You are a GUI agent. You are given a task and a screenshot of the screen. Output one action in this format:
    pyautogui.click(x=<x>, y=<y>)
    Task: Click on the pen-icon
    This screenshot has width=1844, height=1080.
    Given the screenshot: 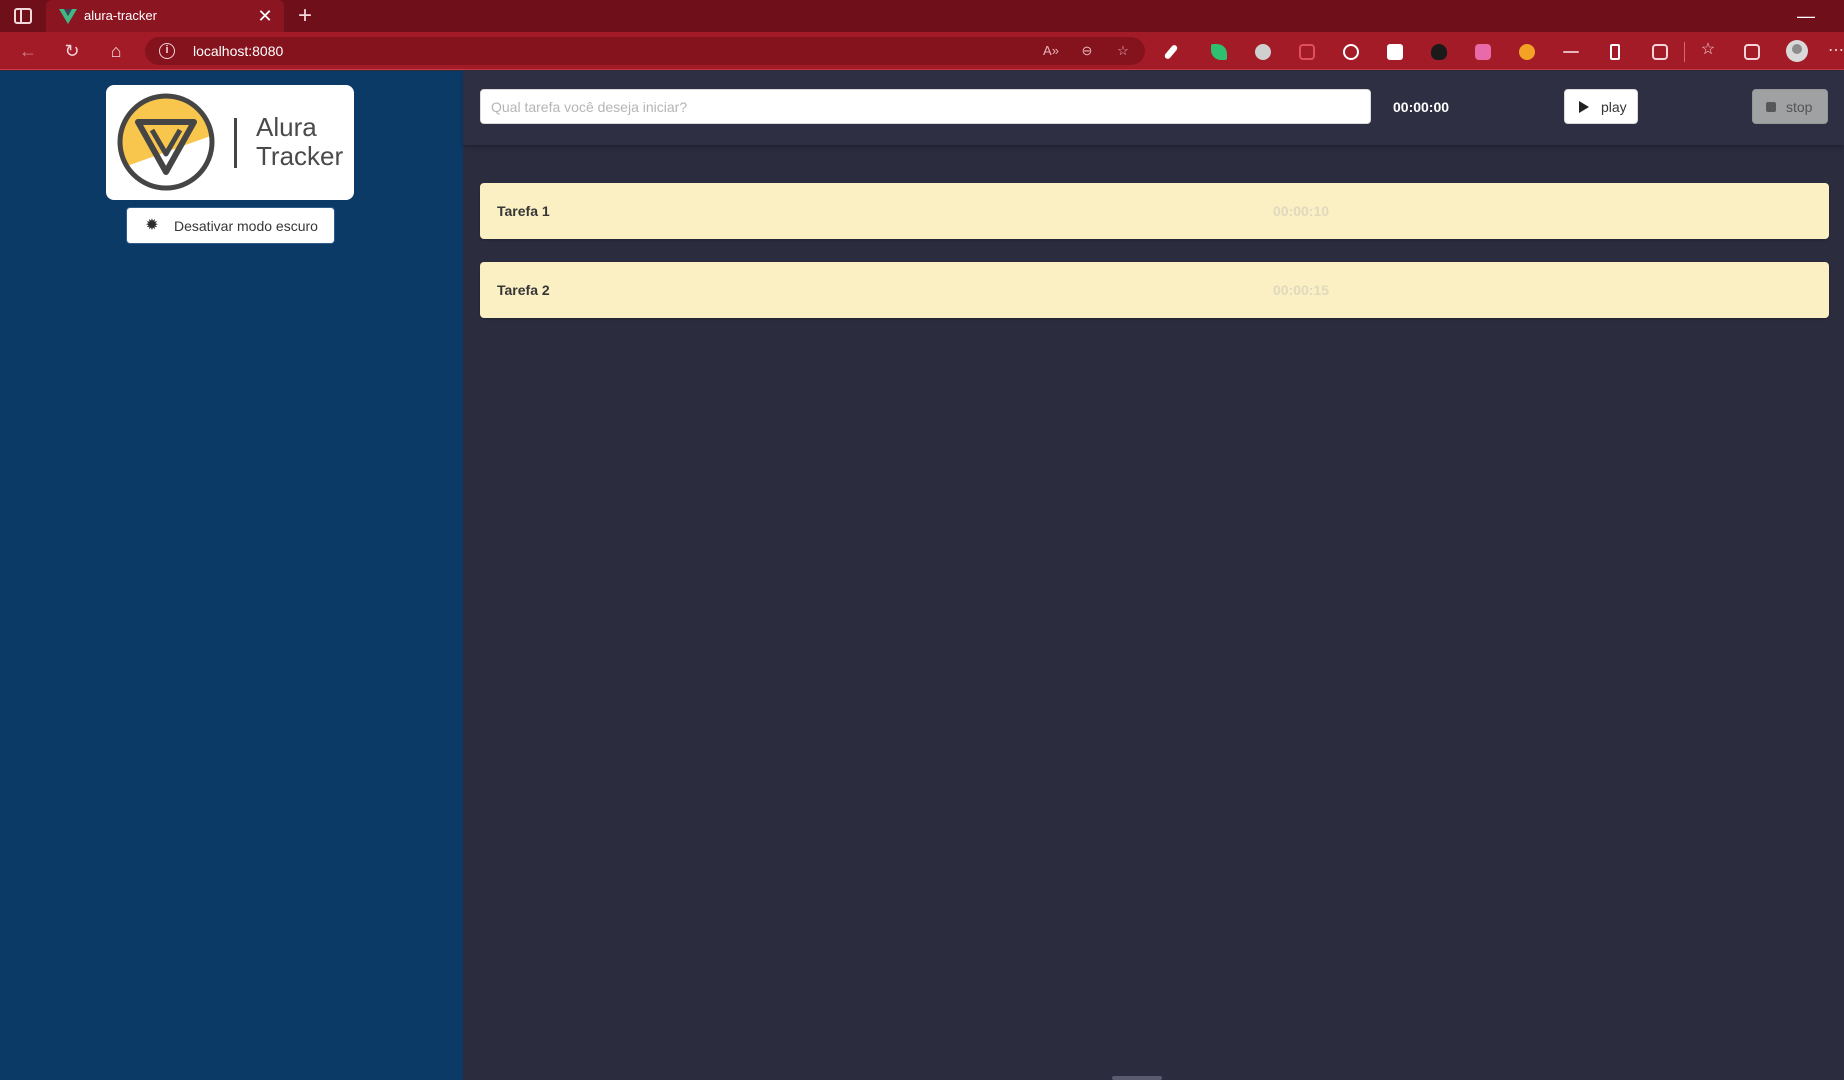 What is the action you would take?
    pyautogui.click(x=1171, y=52)
    